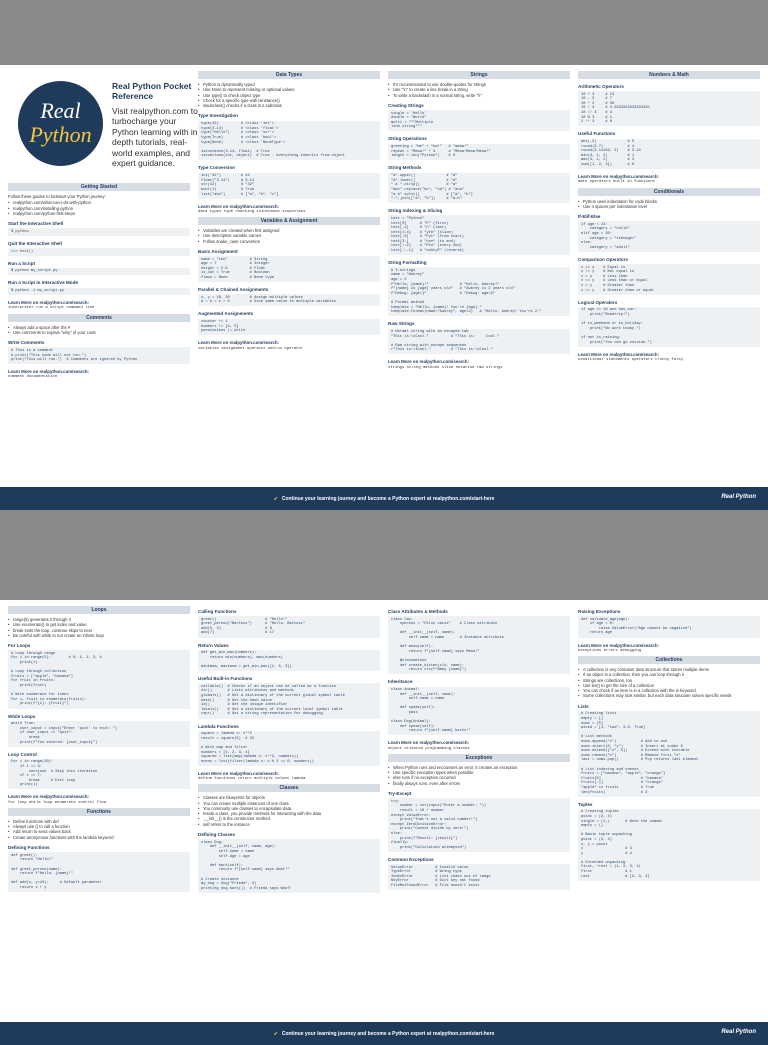  What do you see at coordinates (99, 214) in the screenshot?
I see `guide-link: realpython.com/python-first-steps` at bounding box center [99, 214].